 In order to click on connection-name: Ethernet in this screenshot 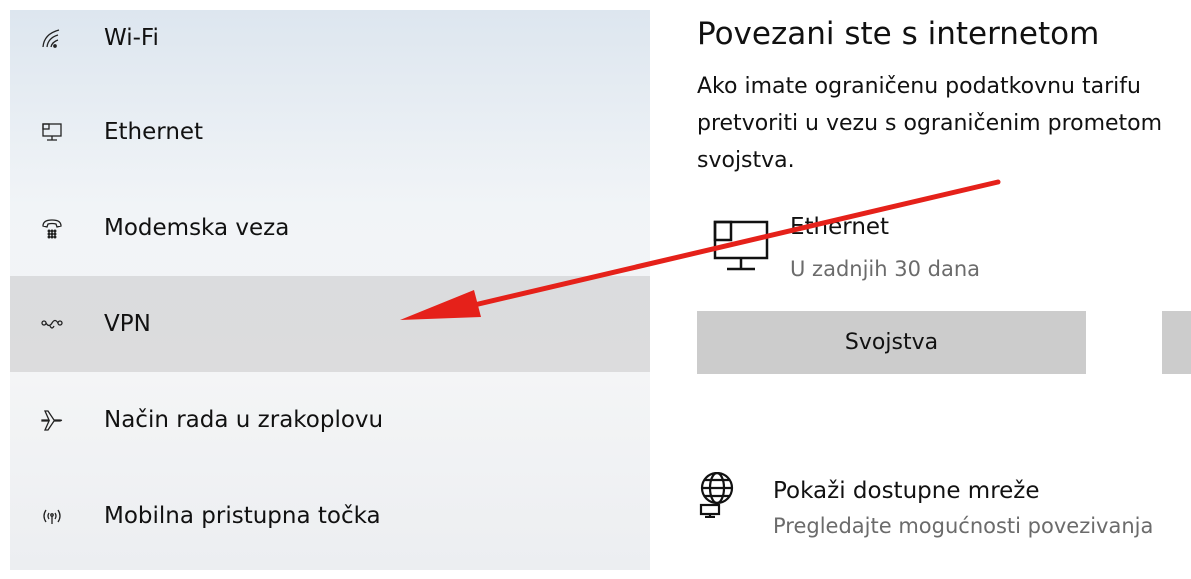, I will do `click(839, 227)`.